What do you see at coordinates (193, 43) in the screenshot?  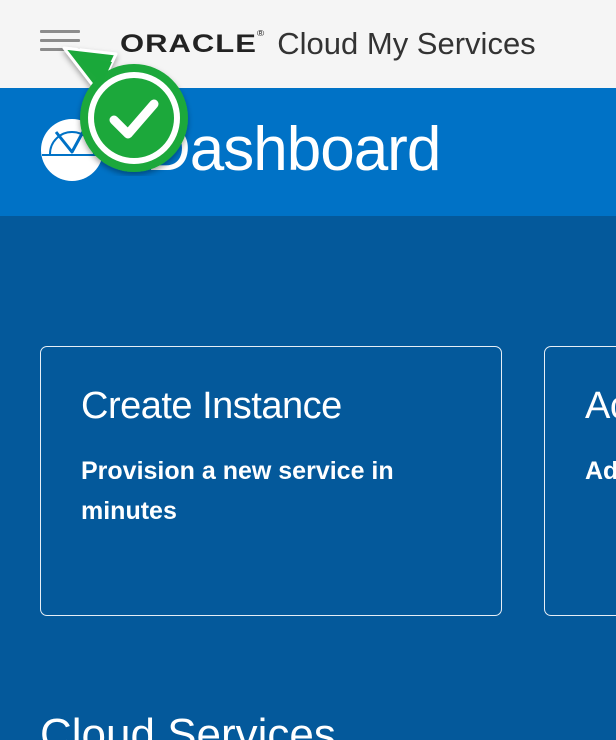 I see `oracle-logo: ORACLE®` at bounding box center [193, 43].